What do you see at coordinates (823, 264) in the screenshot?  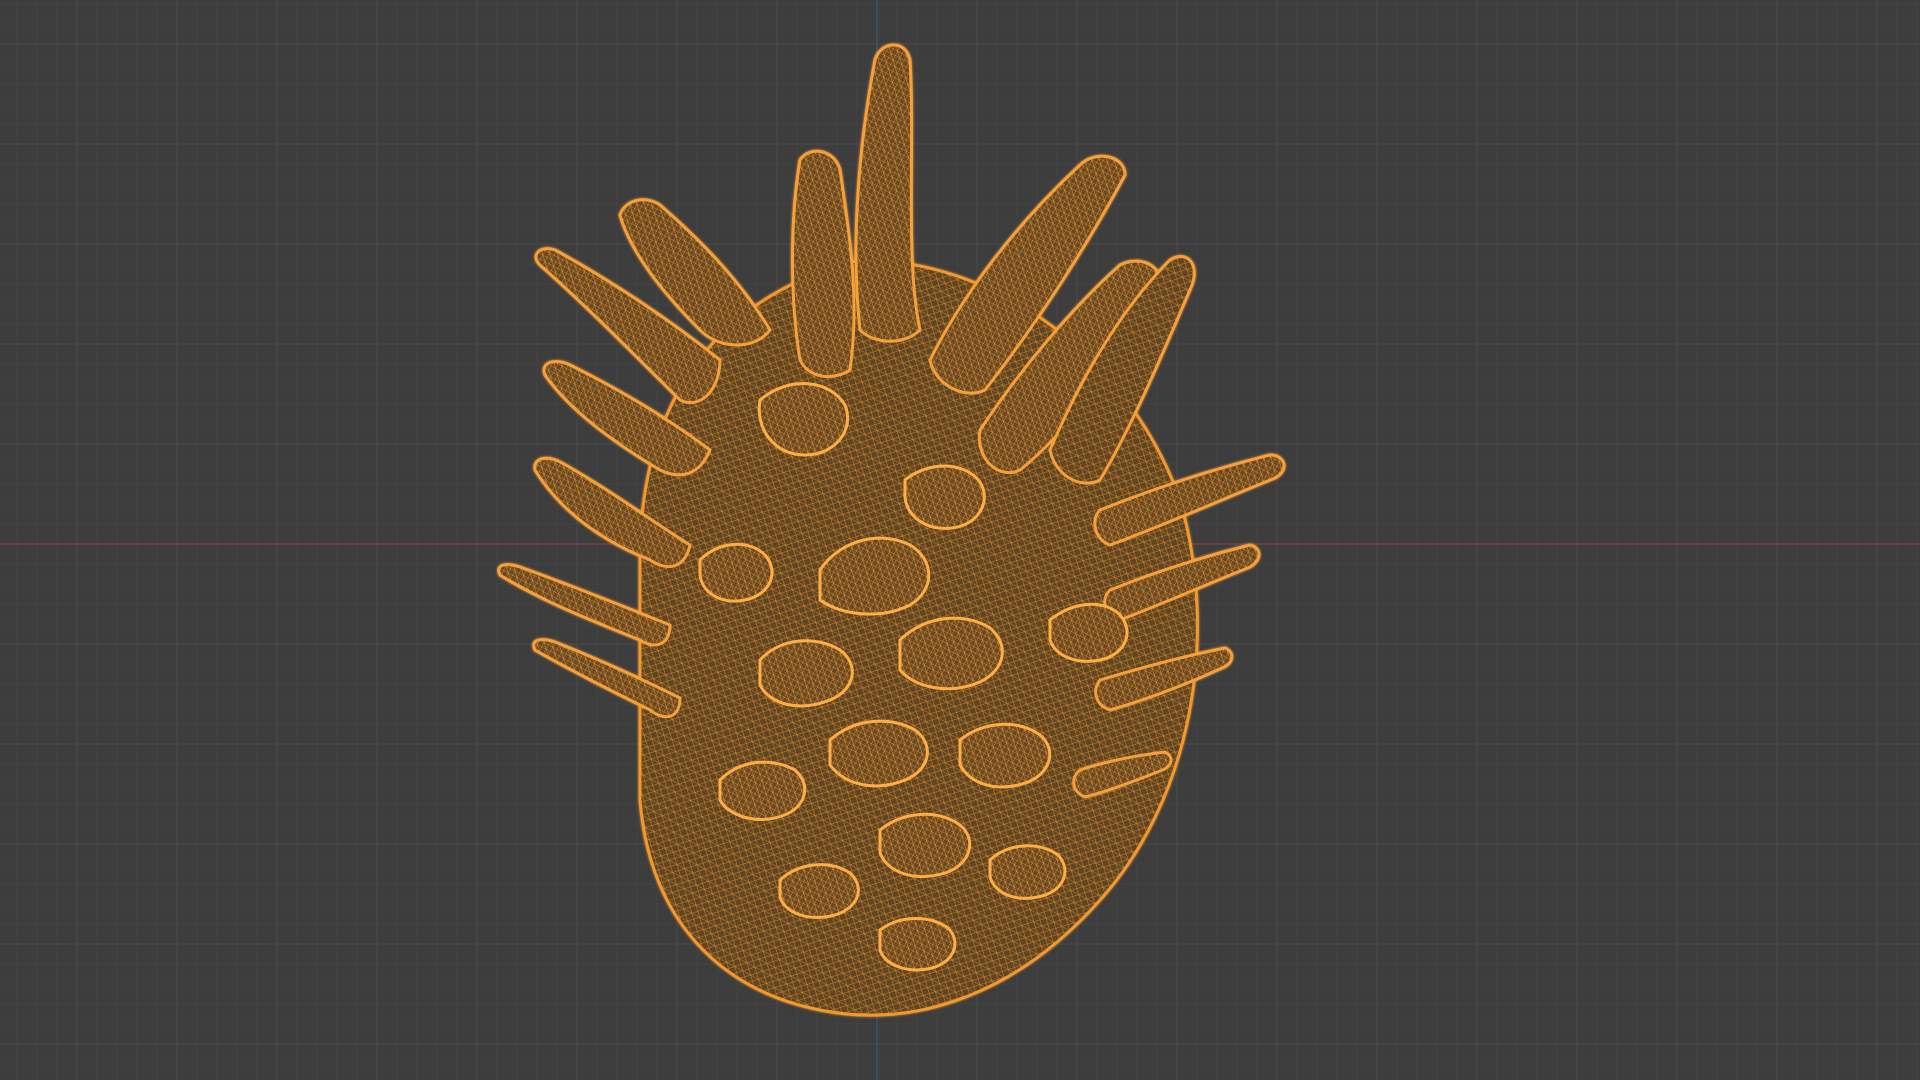 I see `scale-top-left` at bounding box center [823, 264].